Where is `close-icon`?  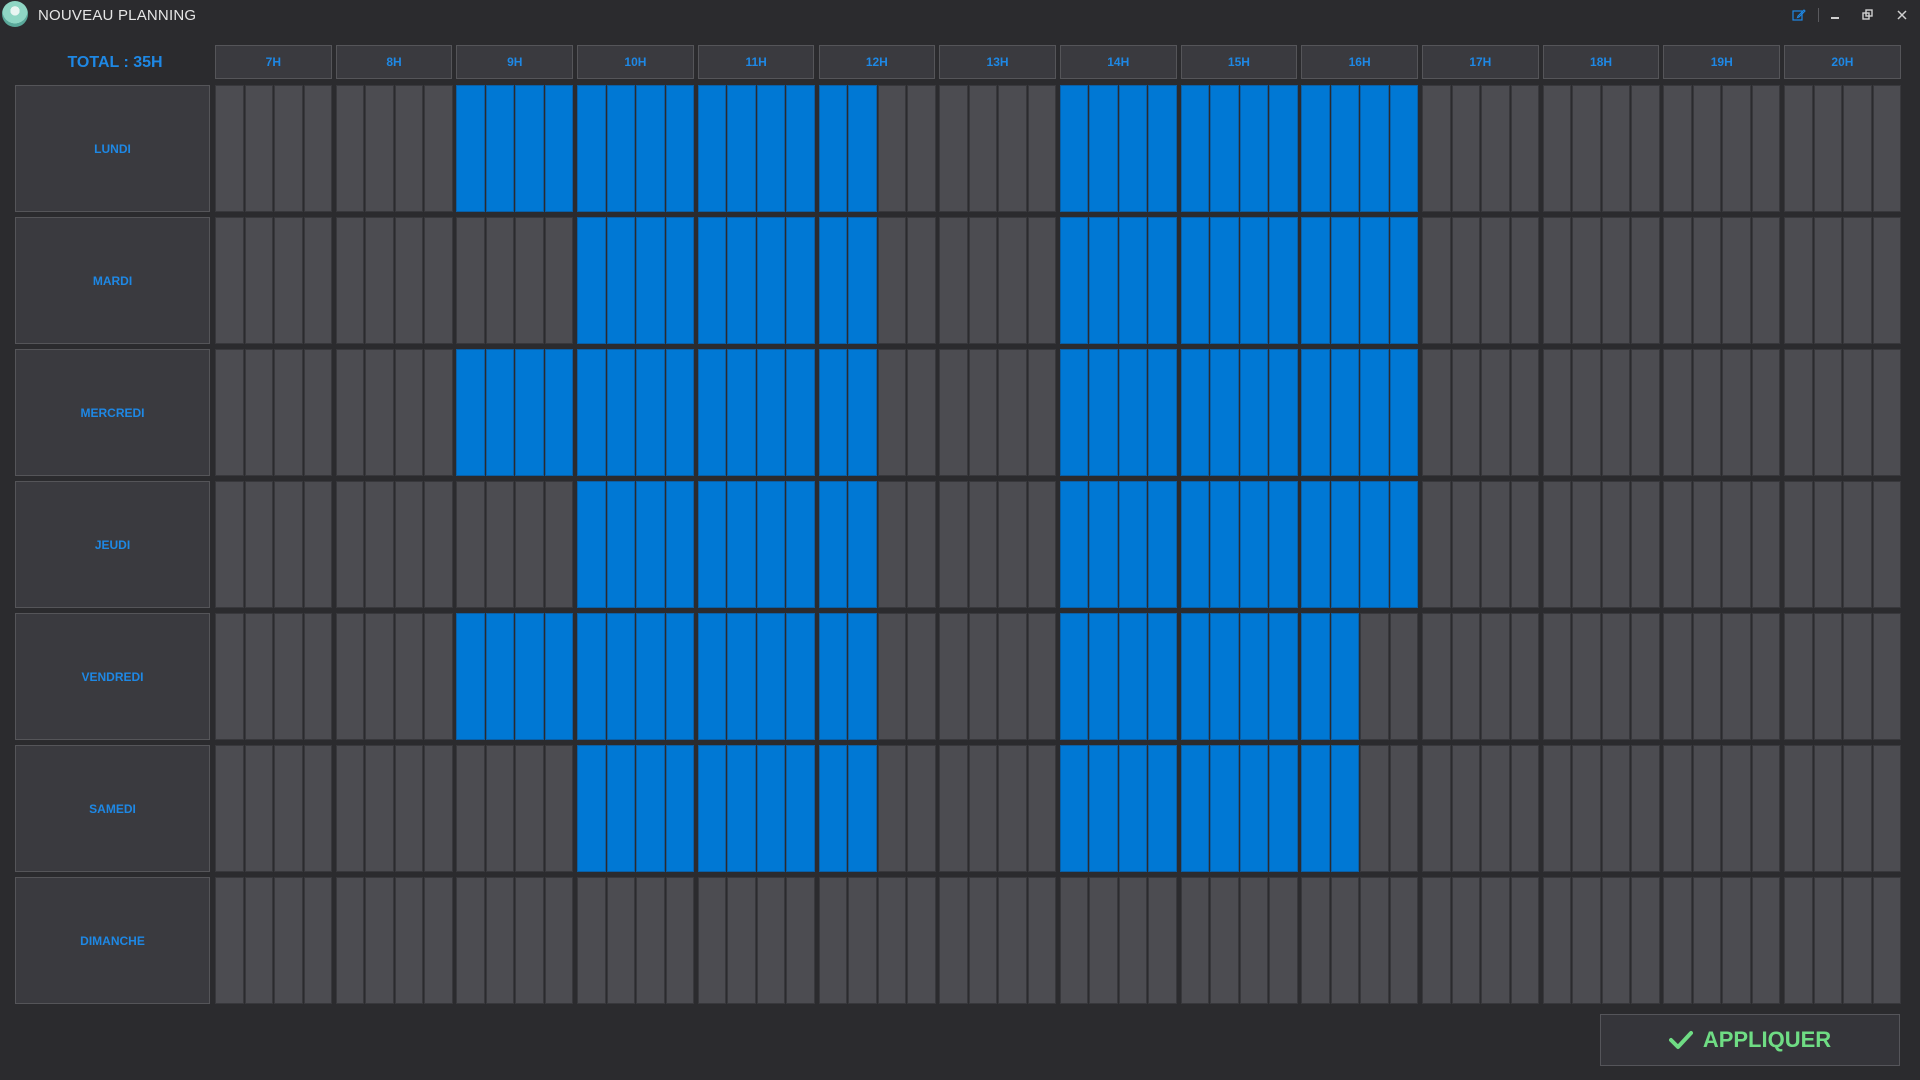
close-icon is located at coordinates (1902, 15).